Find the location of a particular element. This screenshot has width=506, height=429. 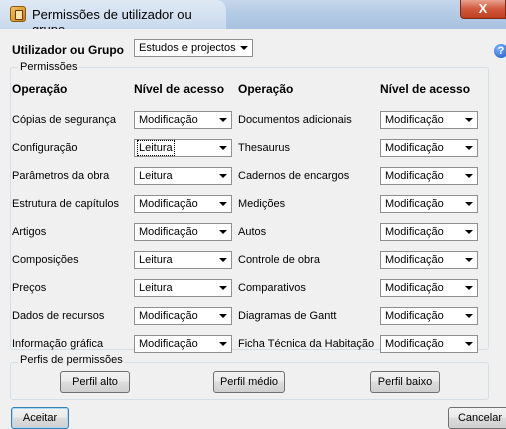

operation-label-left: Composições is located at coordinates (45, 260).